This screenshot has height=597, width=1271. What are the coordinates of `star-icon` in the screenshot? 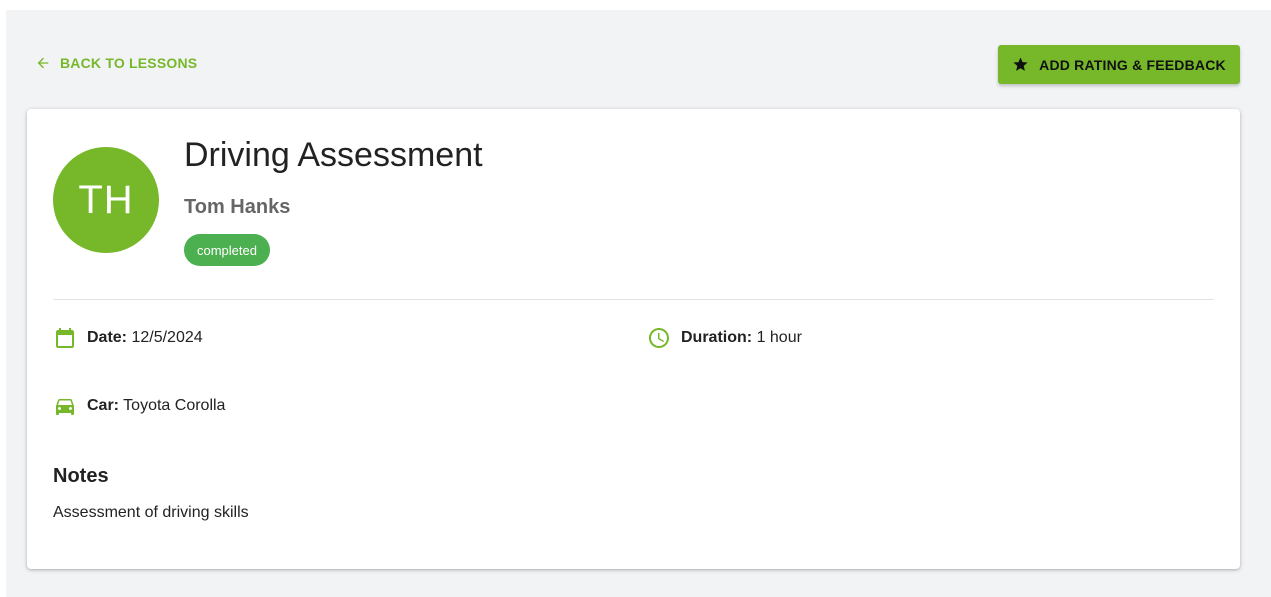 It's located at (1020, 64).